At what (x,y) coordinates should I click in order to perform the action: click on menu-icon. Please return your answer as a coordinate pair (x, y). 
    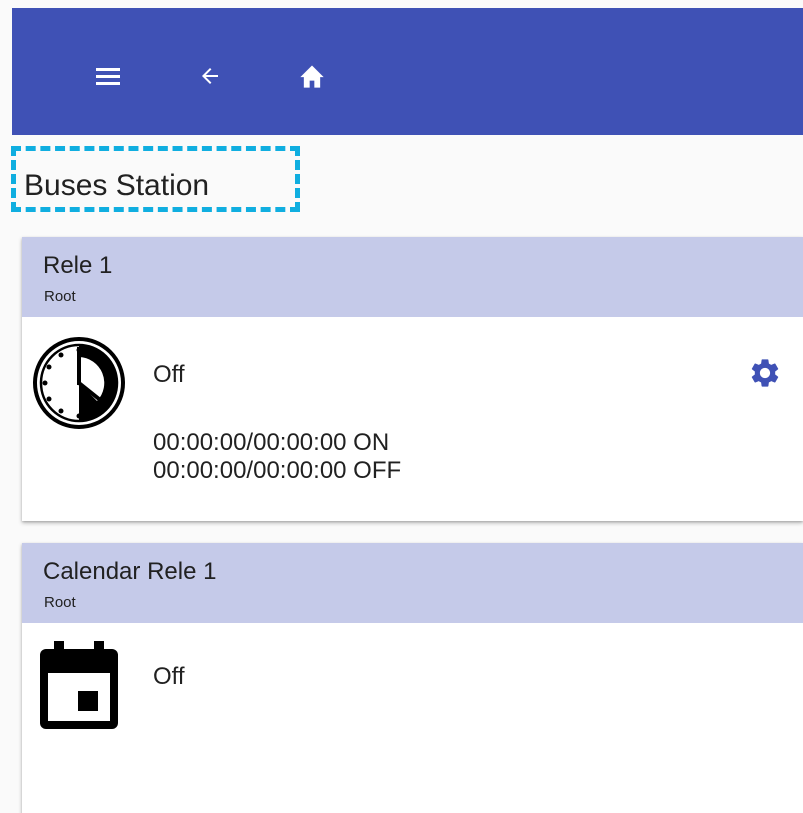
    Looking at the image, I should click on (108, 76).